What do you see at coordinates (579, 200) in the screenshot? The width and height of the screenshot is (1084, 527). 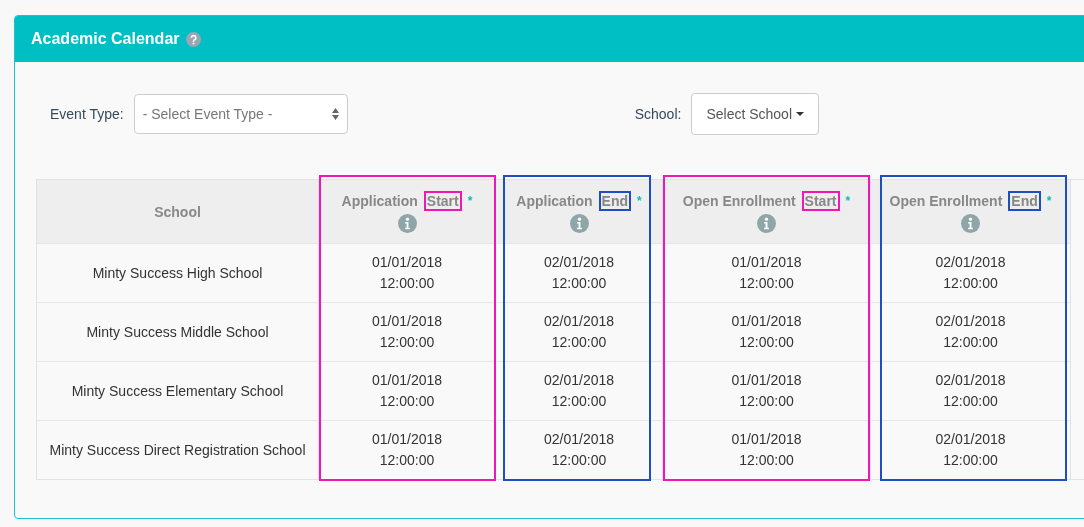 I see `column-header: Application End *` at bounding box center [579, 200].